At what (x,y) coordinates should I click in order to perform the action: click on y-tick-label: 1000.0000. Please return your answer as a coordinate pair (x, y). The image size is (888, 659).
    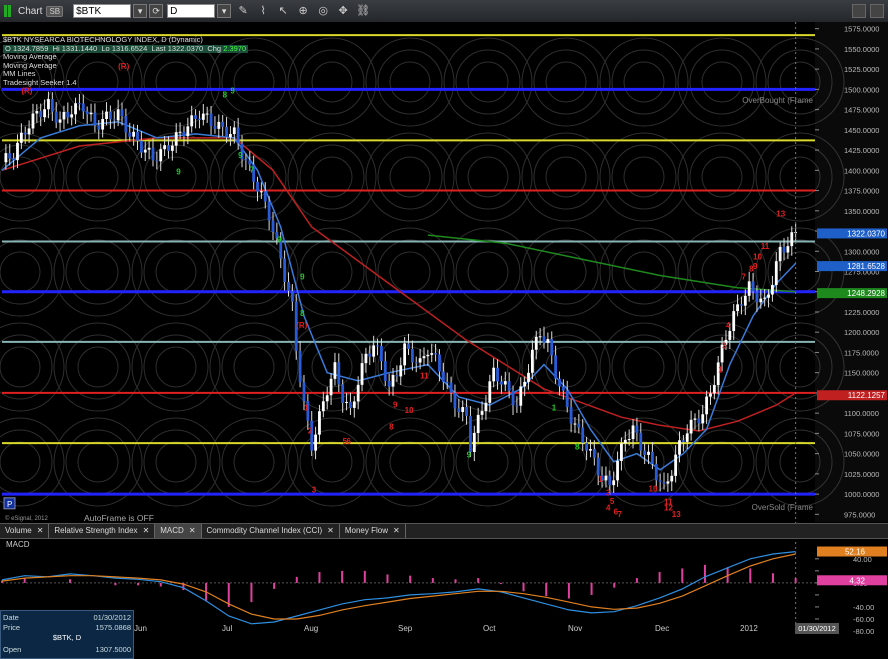
    Looking at the image, I should click on (861, 494).